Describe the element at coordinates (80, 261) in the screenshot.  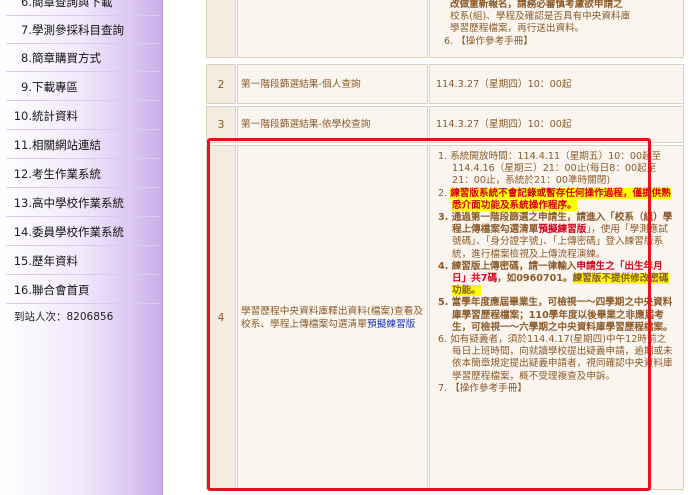
I see `sidebar-item-history: 15. 歷年資料` at that location.